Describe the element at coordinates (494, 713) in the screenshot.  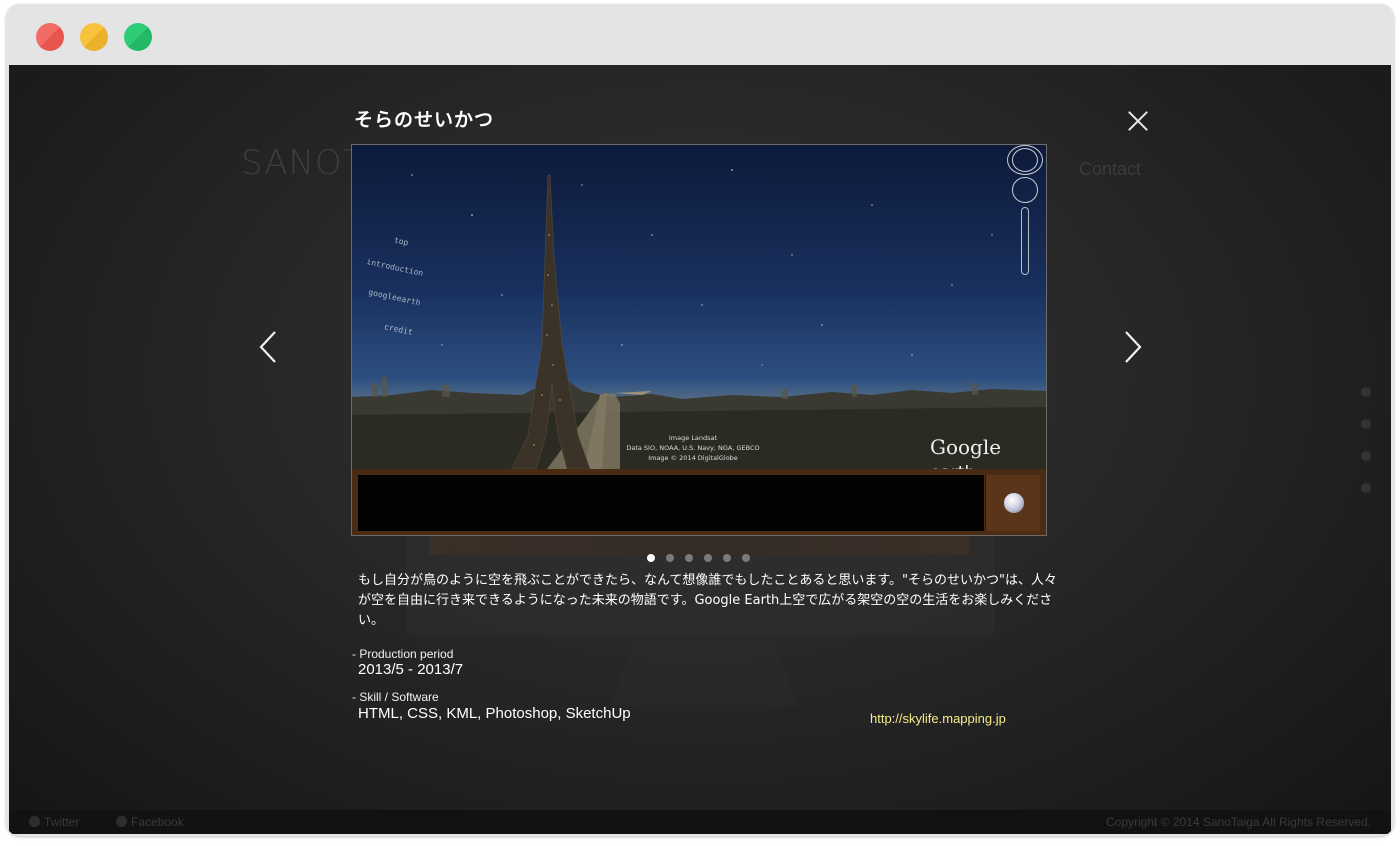
I see `skill-software-value: HTML, CSS, KML, Photoshop, SketchUp` at that location.